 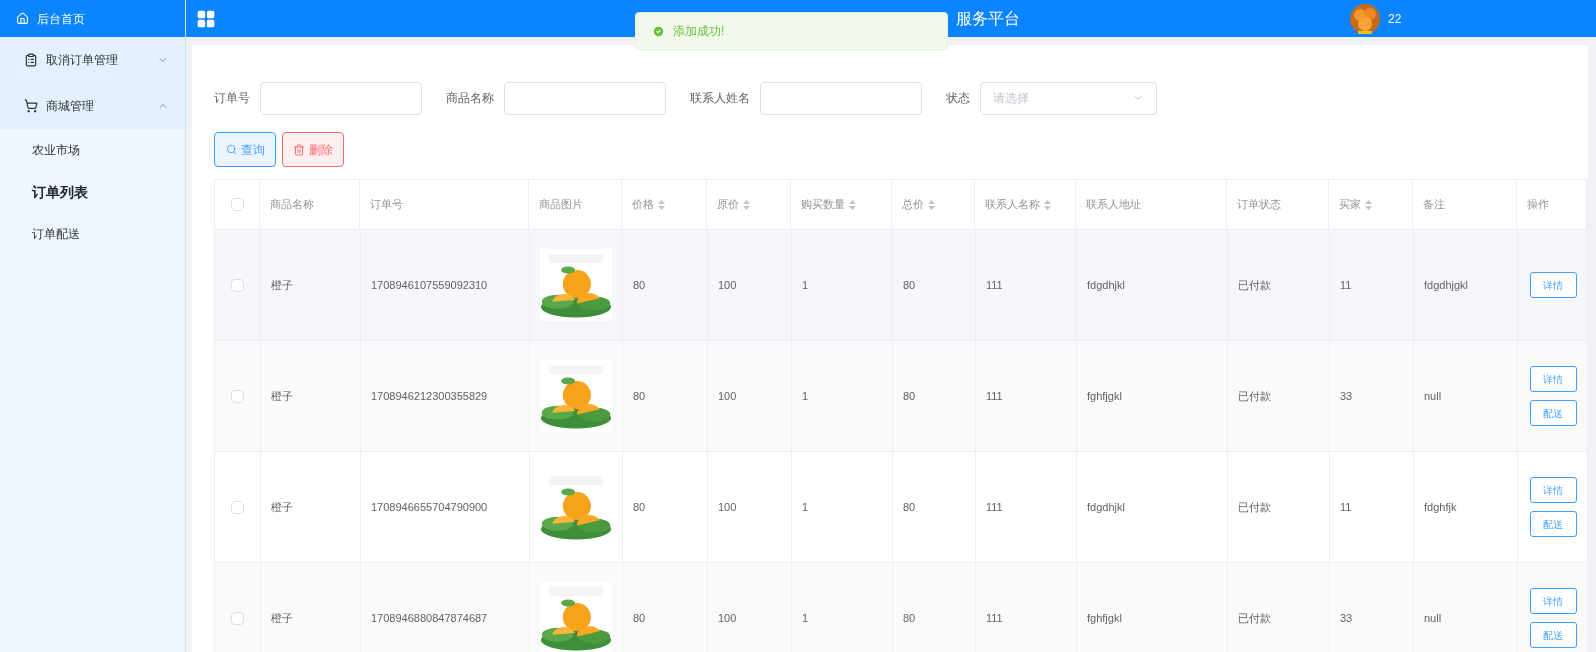 I want to click on table-cell-text: 1708946107559092310, so click(x=429, y=285).